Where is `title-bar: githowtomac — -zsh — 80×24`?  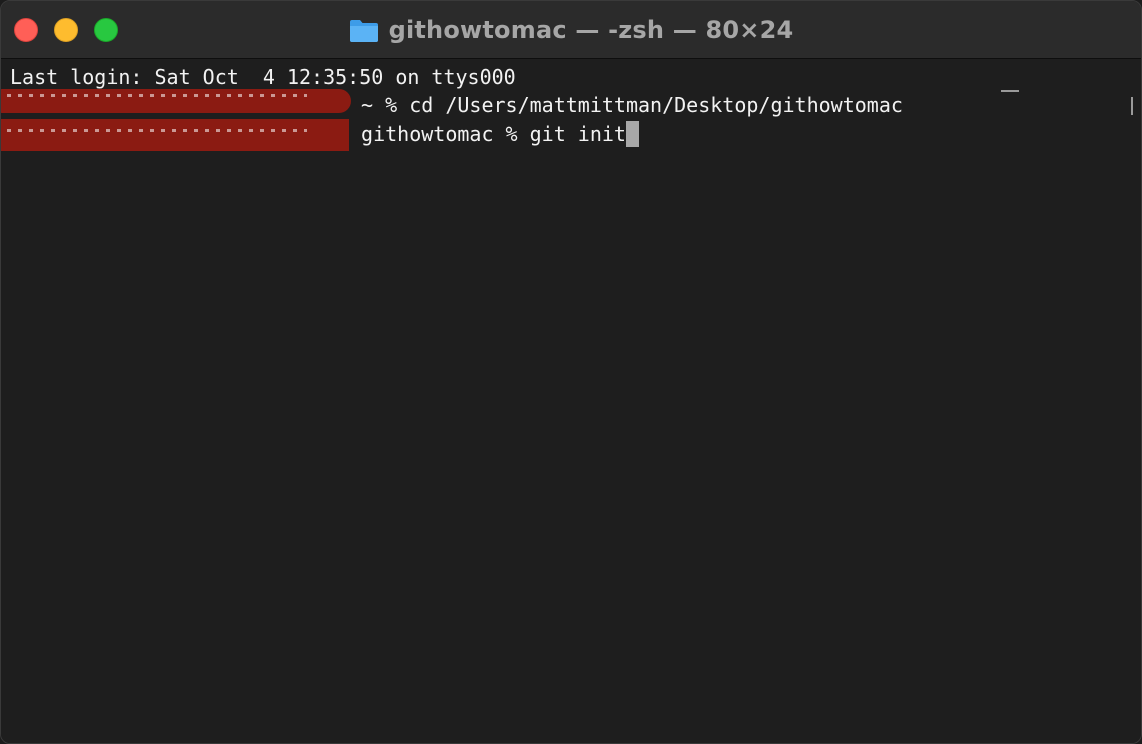
title-bar: githowtomac — -zsh — 80×24 is located at coordinates (571, 30).